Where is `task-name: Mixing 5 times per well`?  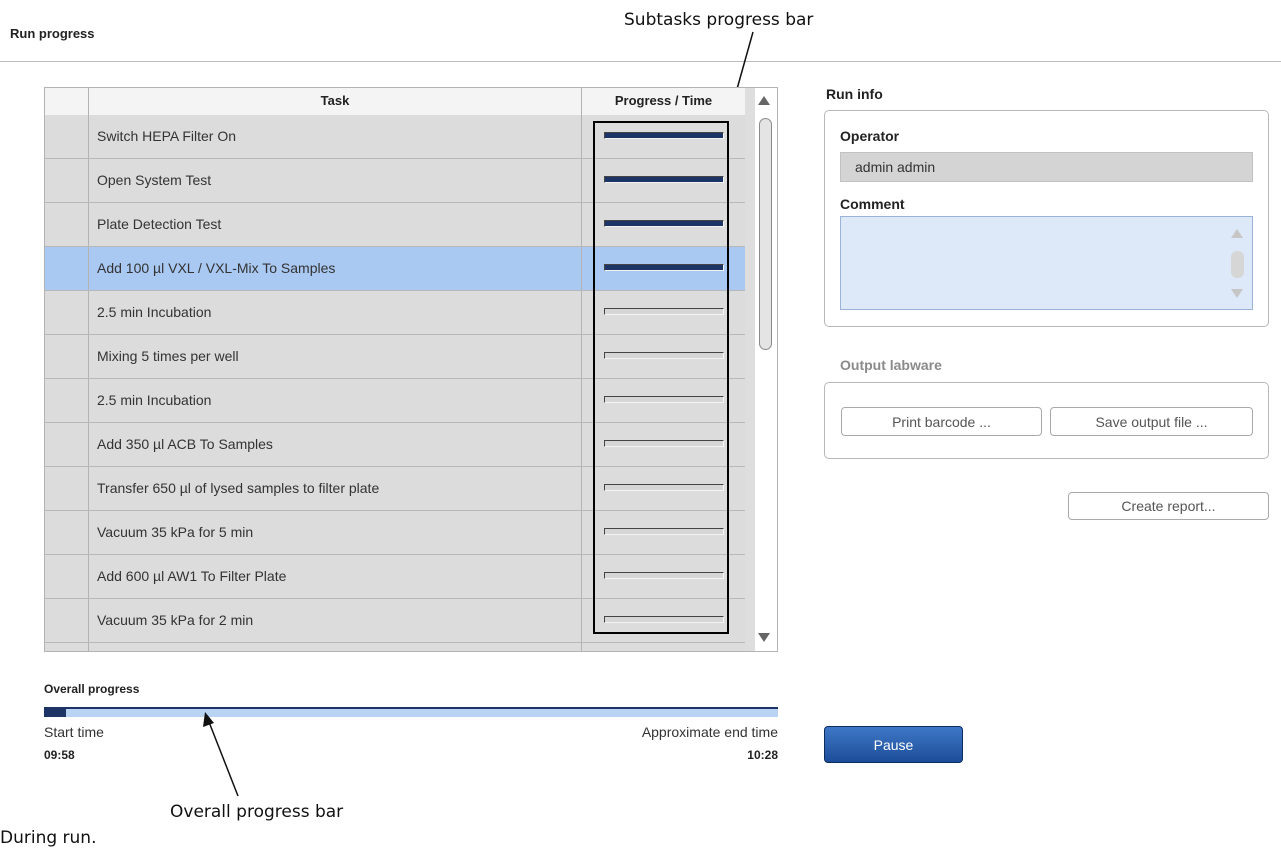 task-name: Mixing 5 times per well is located at coordinates (335, 356).